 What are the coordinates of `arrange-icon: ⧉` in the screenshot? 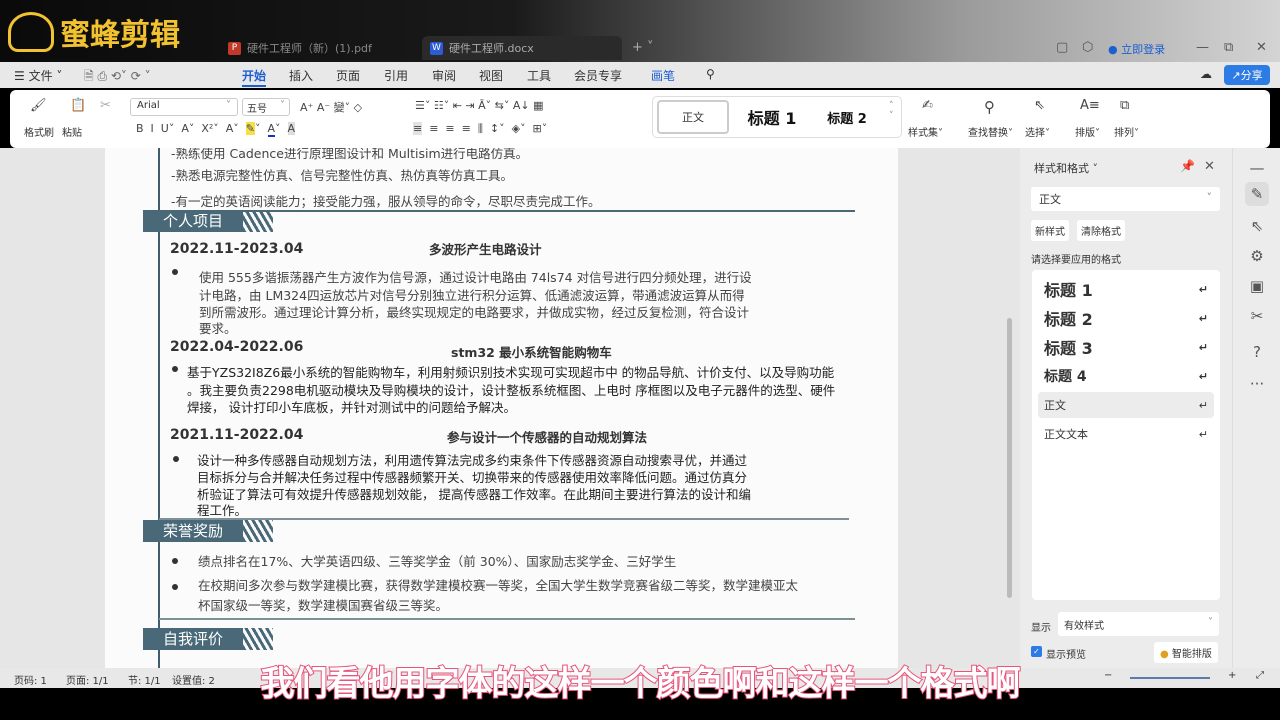 It's located at (1125, 105).